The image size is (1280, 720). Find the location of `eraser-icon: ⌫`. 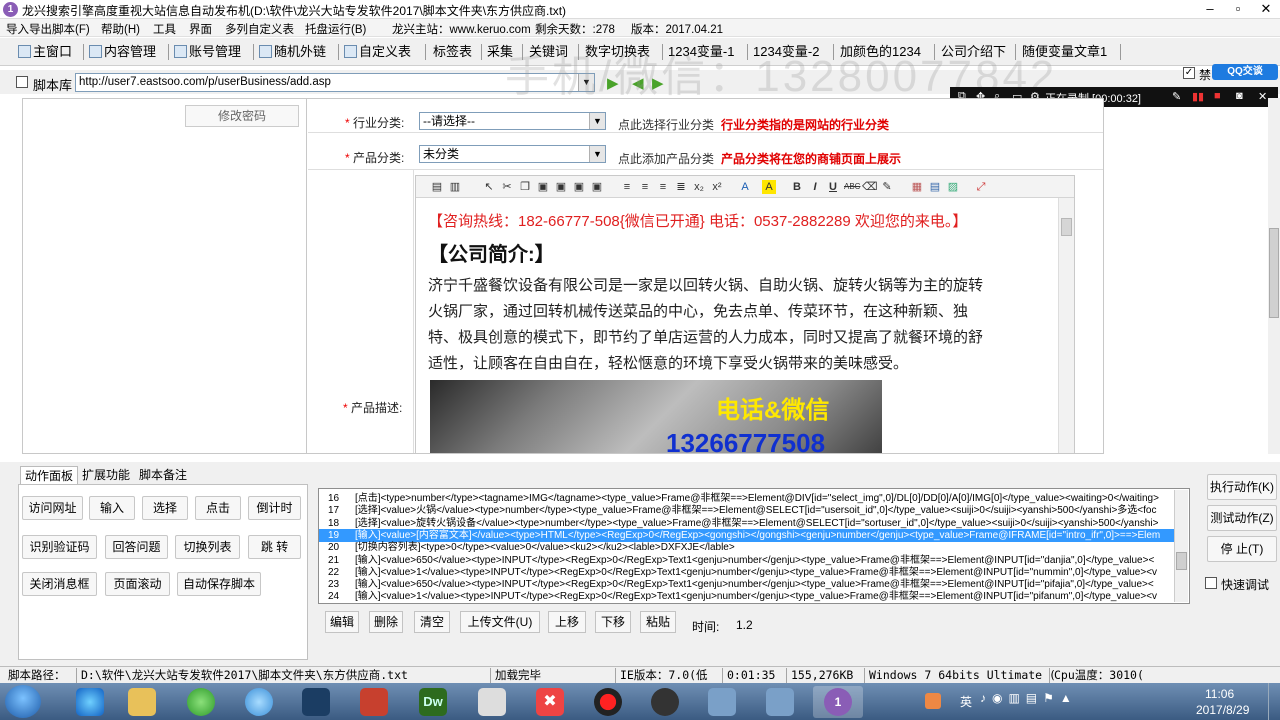

eraser-icon: ⌫ is located at coordinates (870, 187).